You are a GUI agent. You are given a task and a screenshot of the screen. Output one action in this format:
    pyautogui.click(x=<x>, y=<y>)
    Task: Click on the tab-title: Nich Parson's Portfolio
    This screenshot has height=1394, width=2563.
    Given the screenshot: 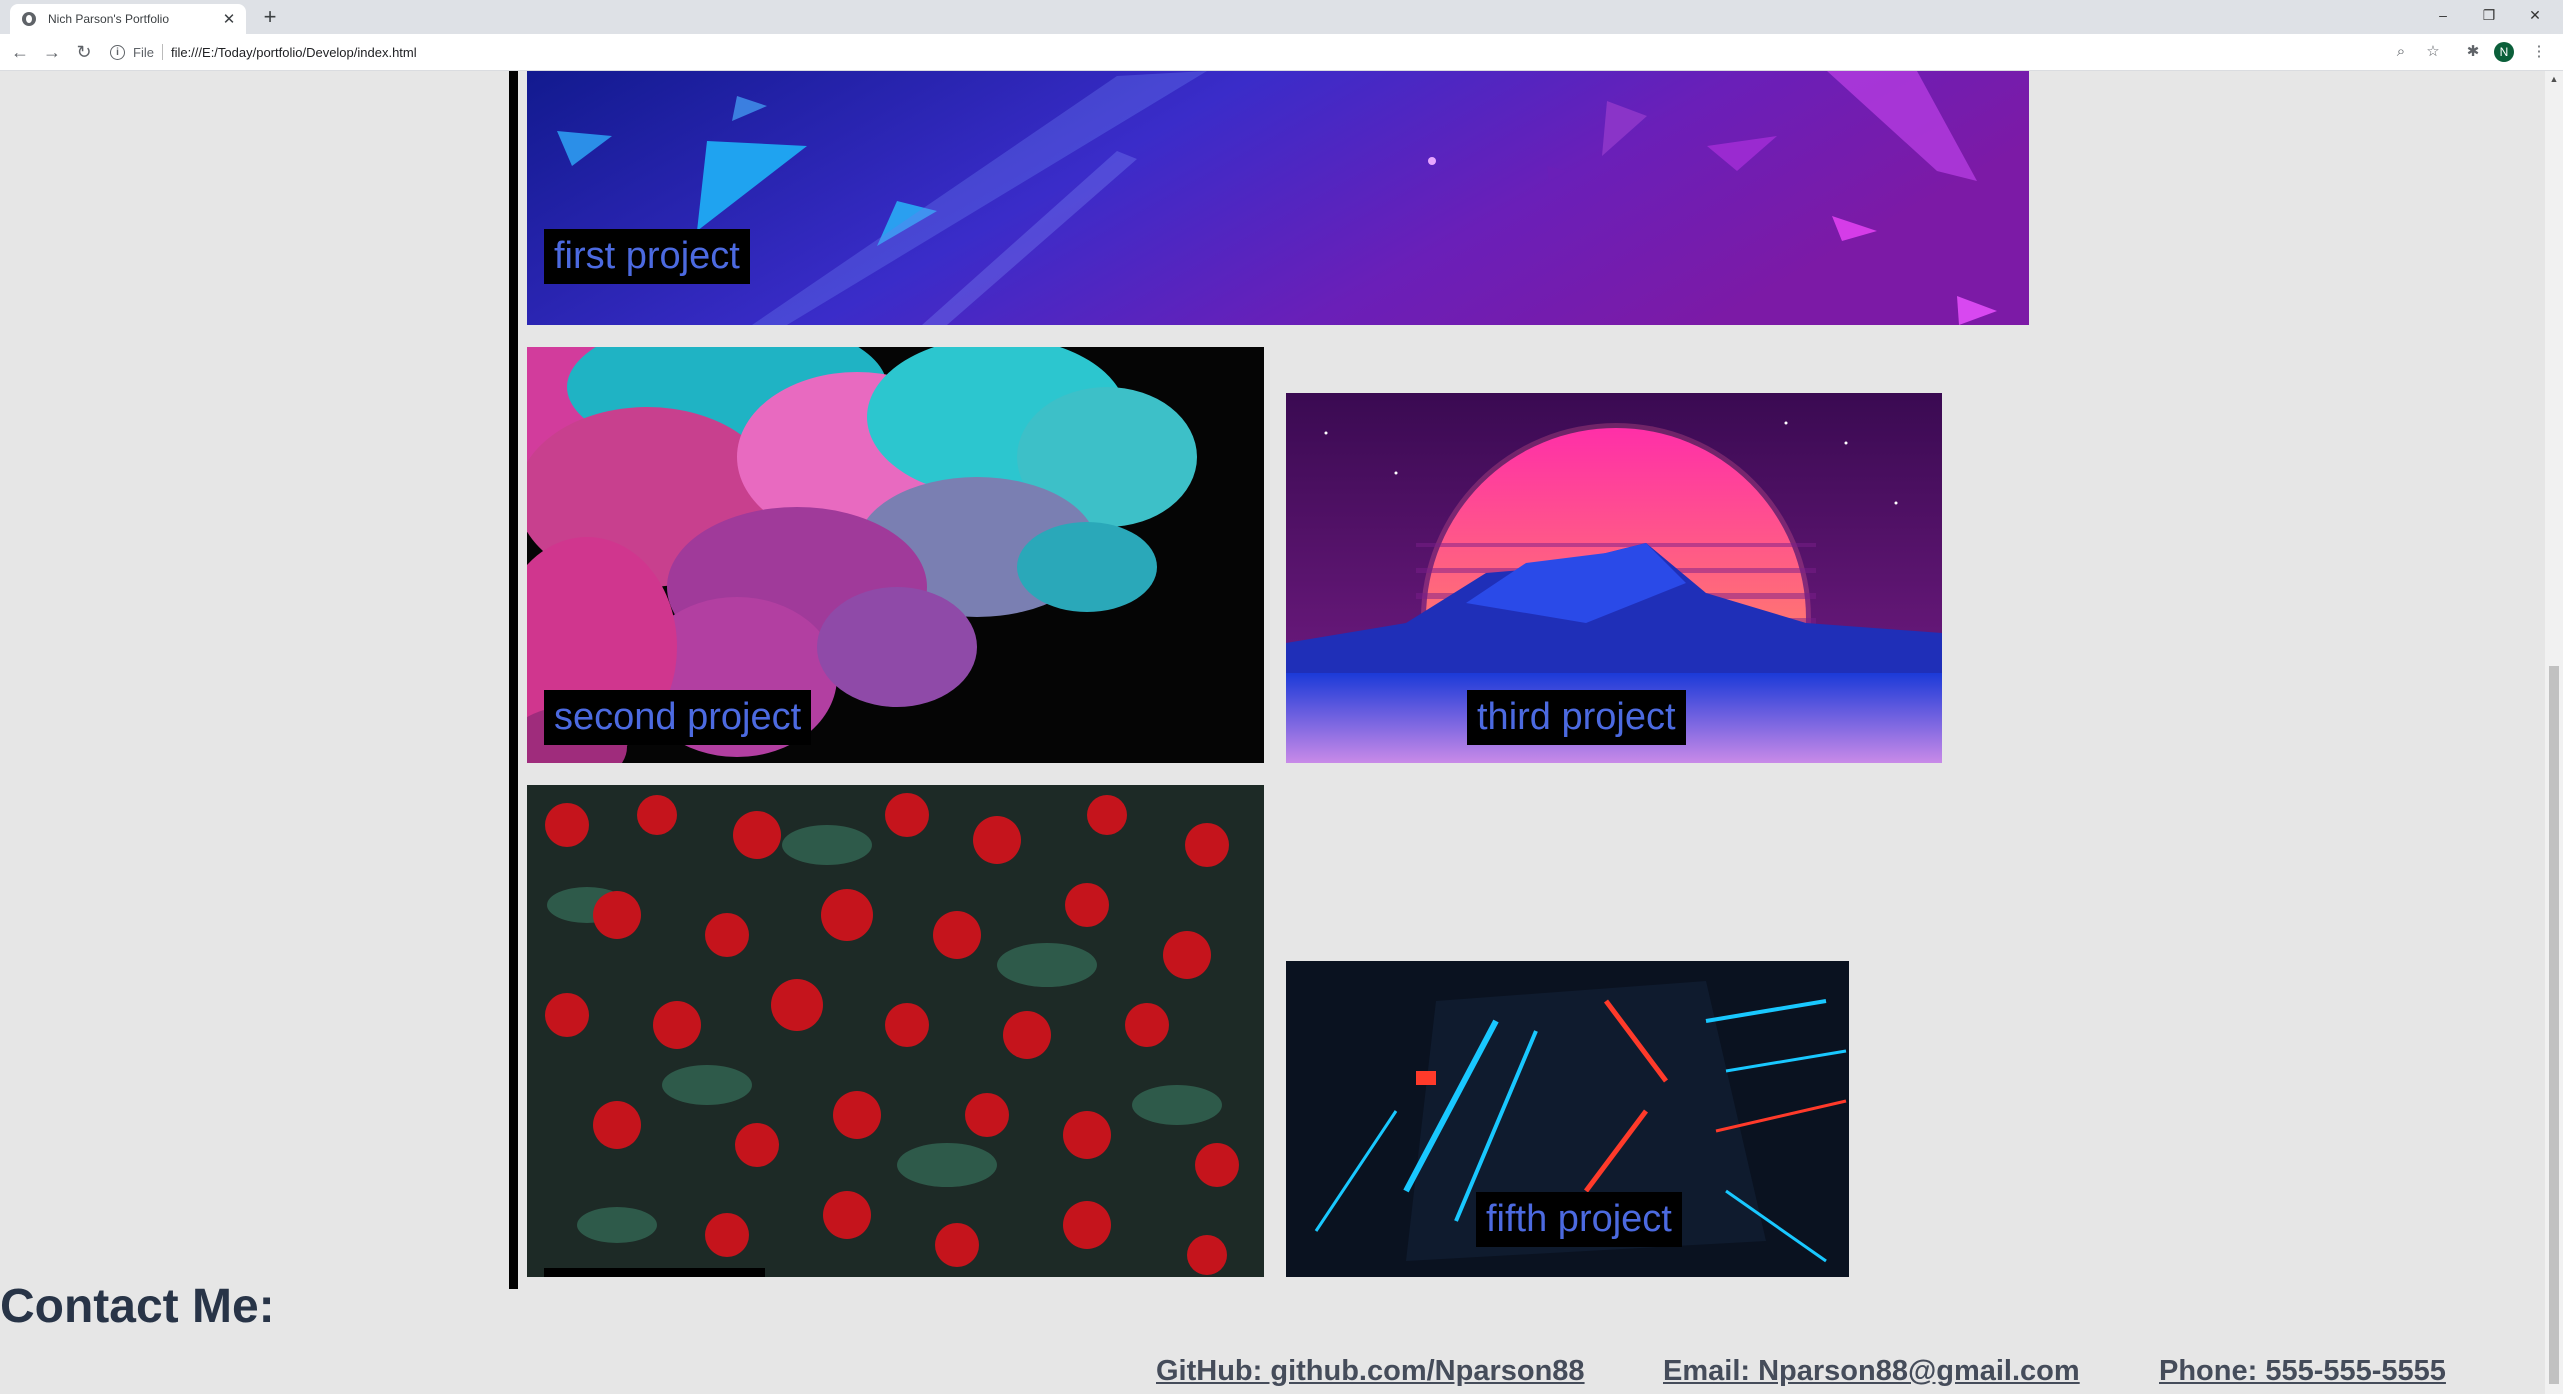 What is the action you would take?
    pyautogui.click(x=109, y=19)
    